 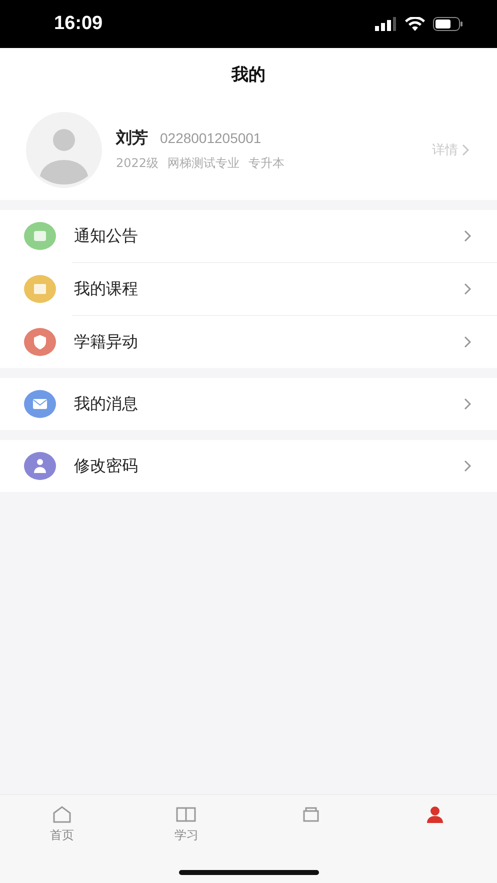 I want to click on avatar-icon, so click(x=64, y=150).